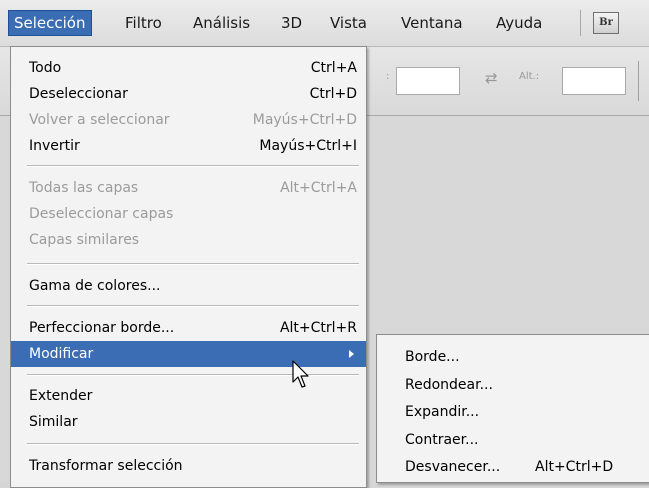 The height and width of the screenshot is (488, 649). I want to click on menu-item-deseleccionar-capas: Deseleccionar capas, so click(188, 214).